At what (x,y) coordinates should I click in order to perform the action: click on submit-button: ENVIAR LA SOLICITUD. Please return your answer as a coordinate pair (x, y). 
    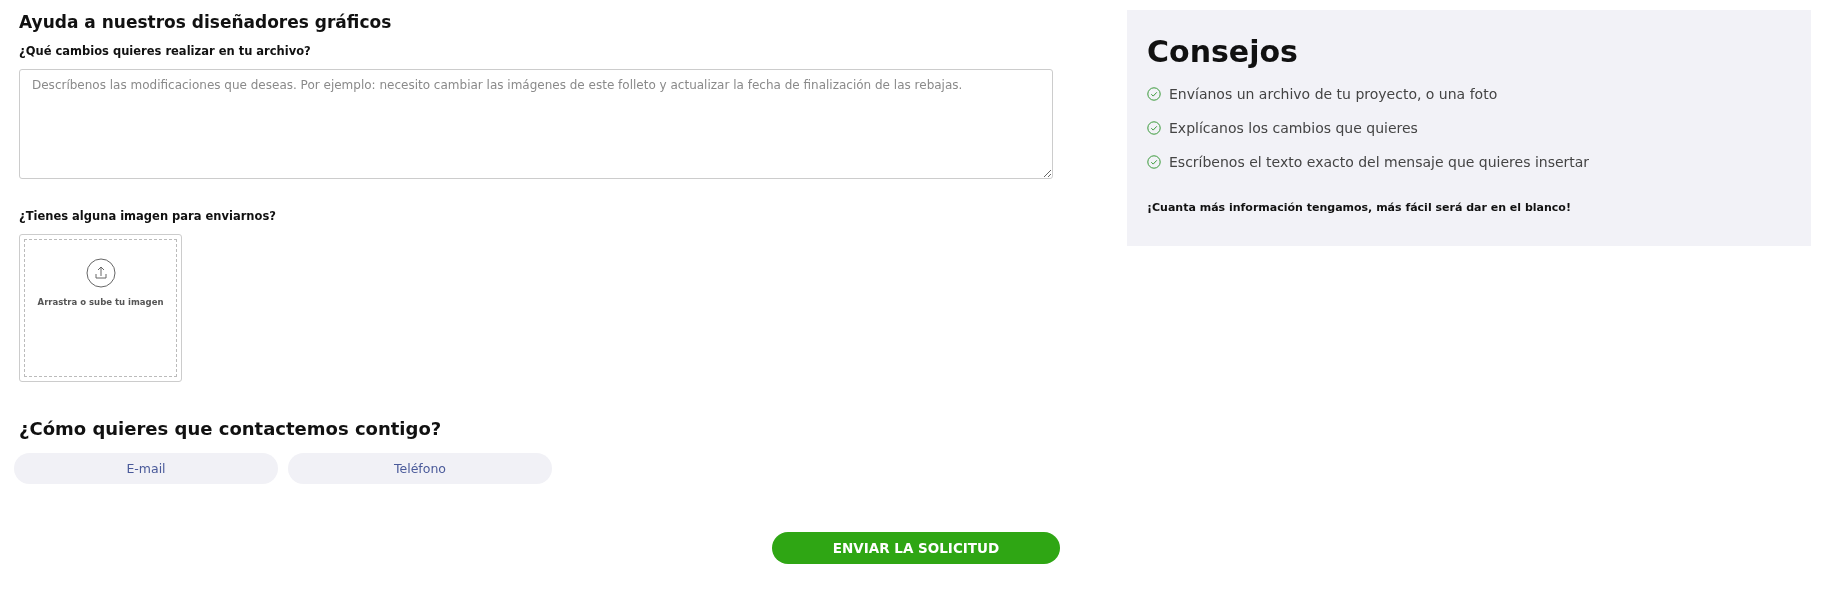
    Looking at the image, I should click on (916, 548).